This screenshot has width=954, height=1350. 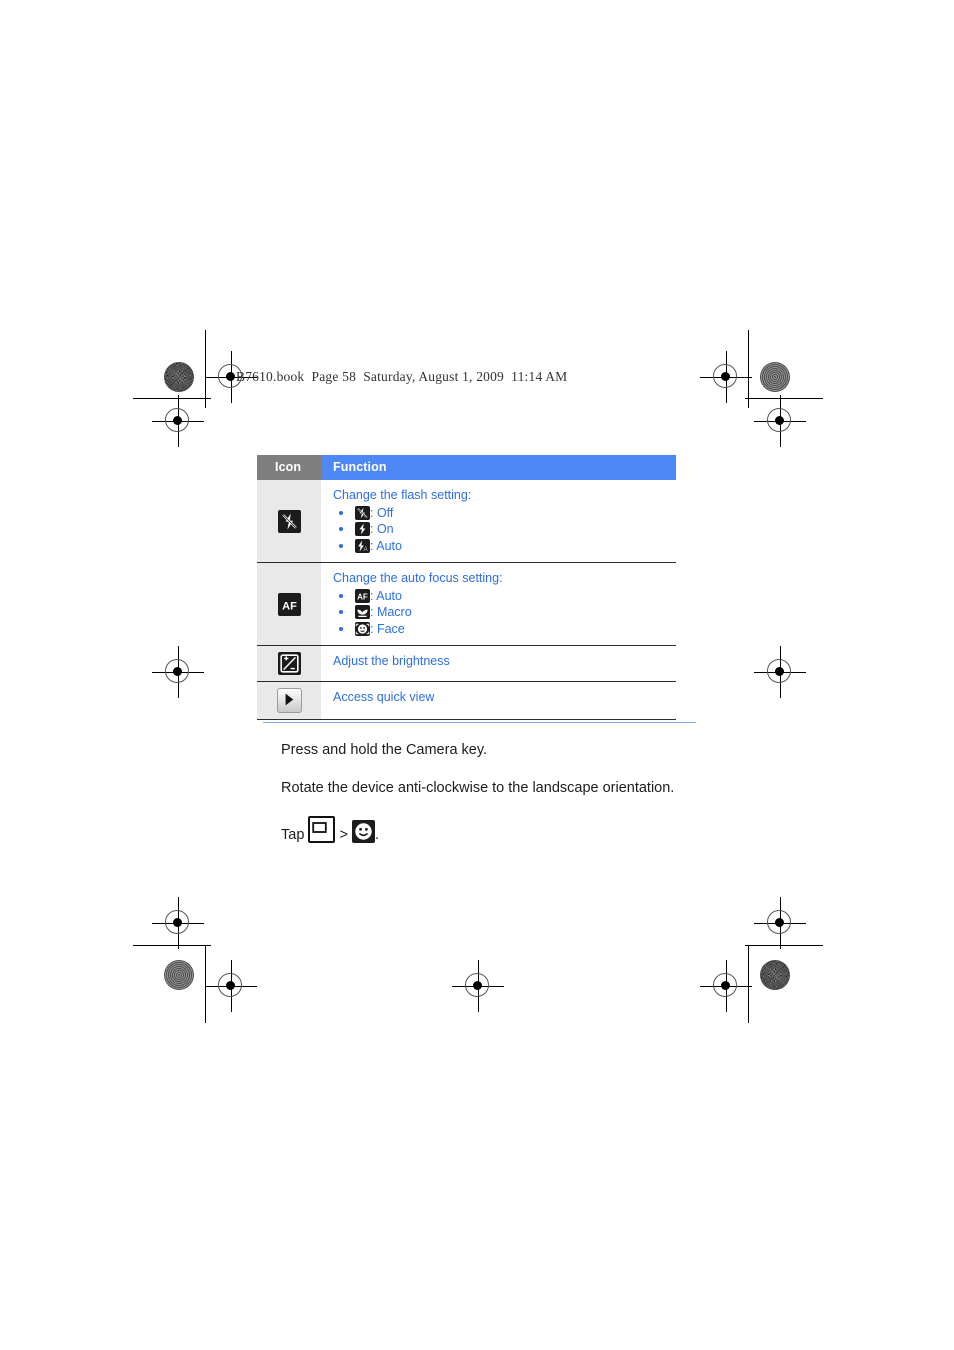 I want to click on list-item: : Macro, so click(x=503, y=612).